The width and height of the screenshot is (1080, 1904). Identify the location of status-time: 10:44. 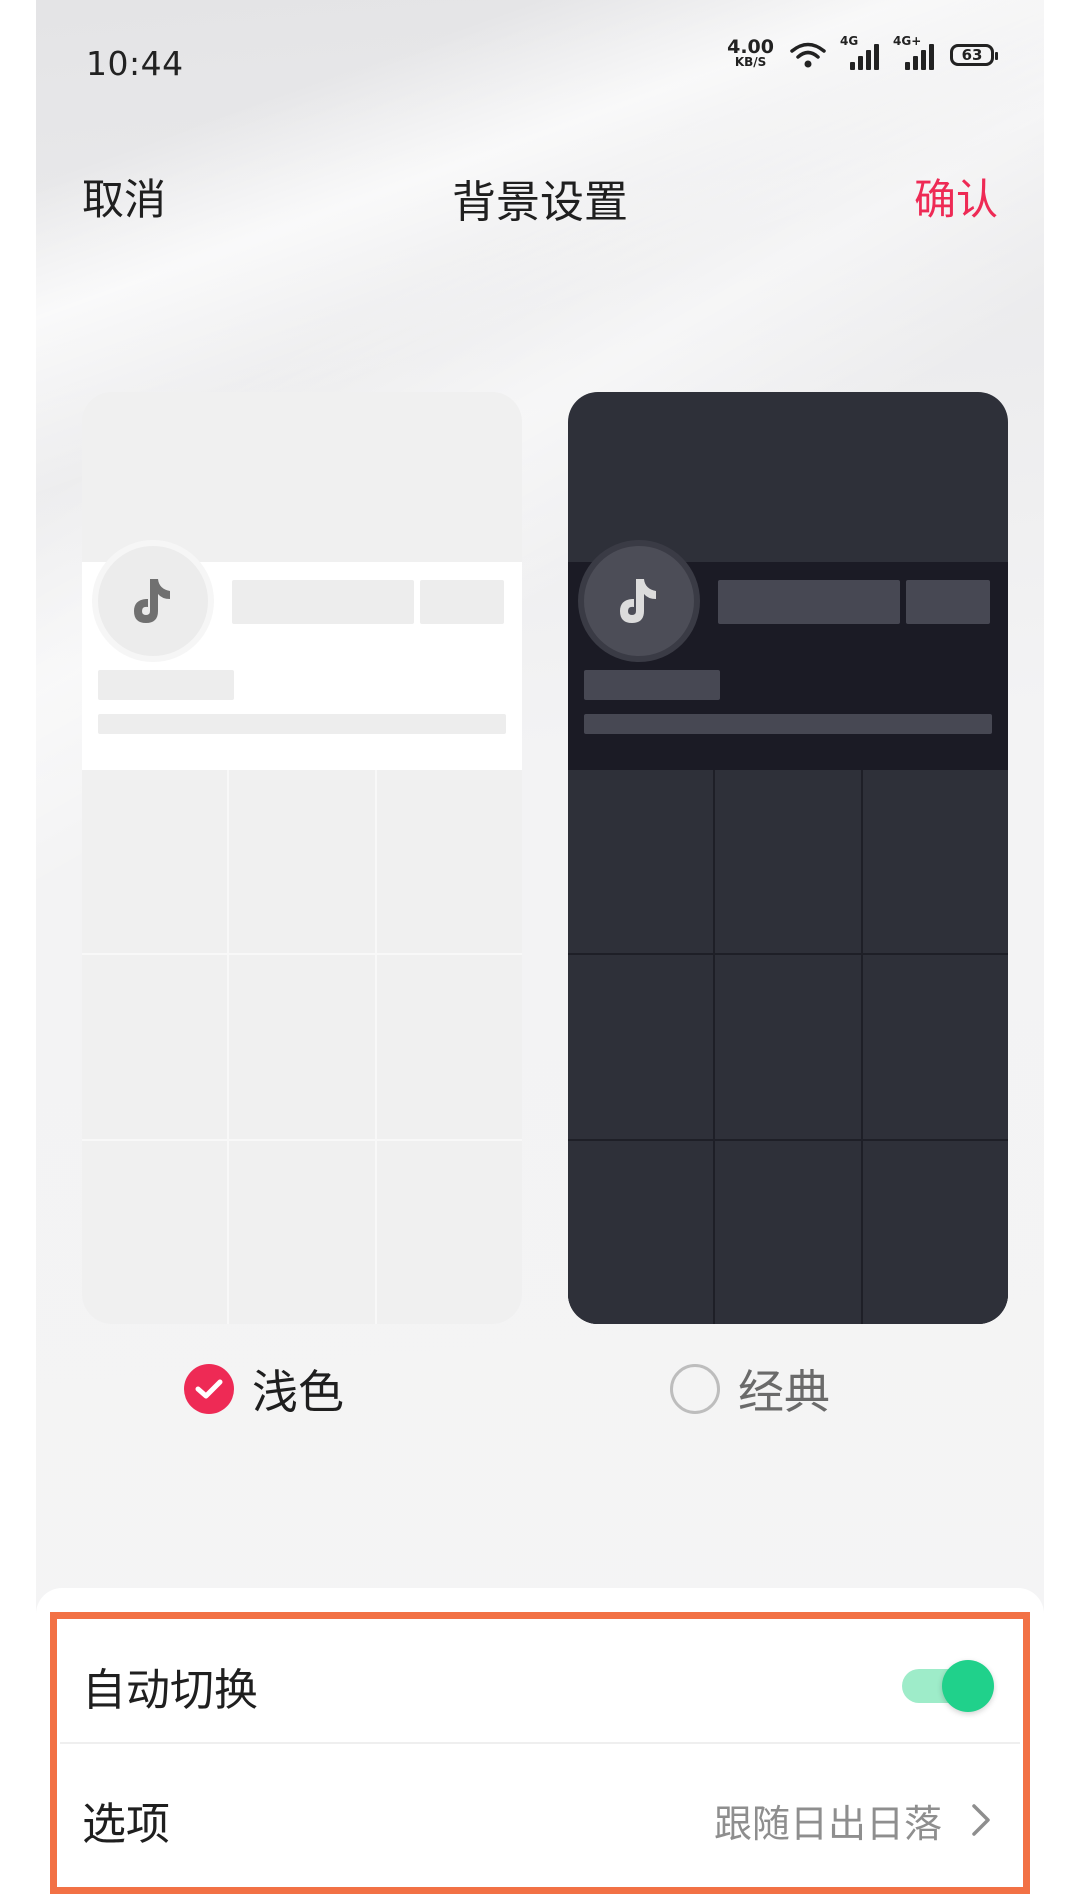
(135, 63).